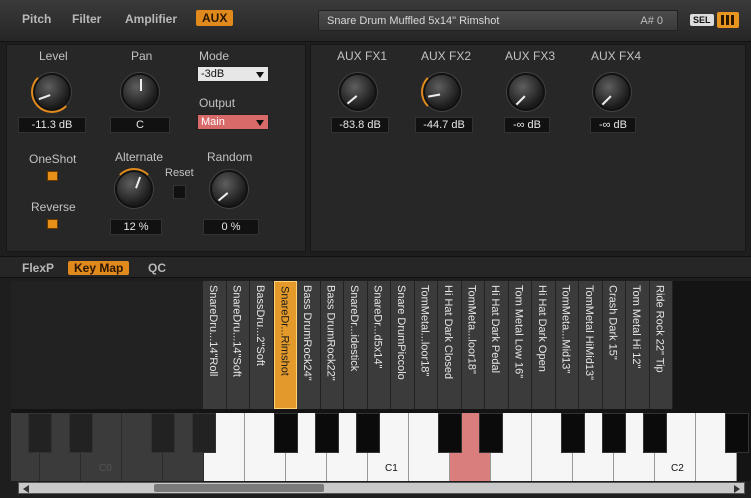 The image size is (751, 498). Describe the element at coordinates (356, 345) in the screenshot. I see `sample-slot: SnareDr...idestick` at that location.